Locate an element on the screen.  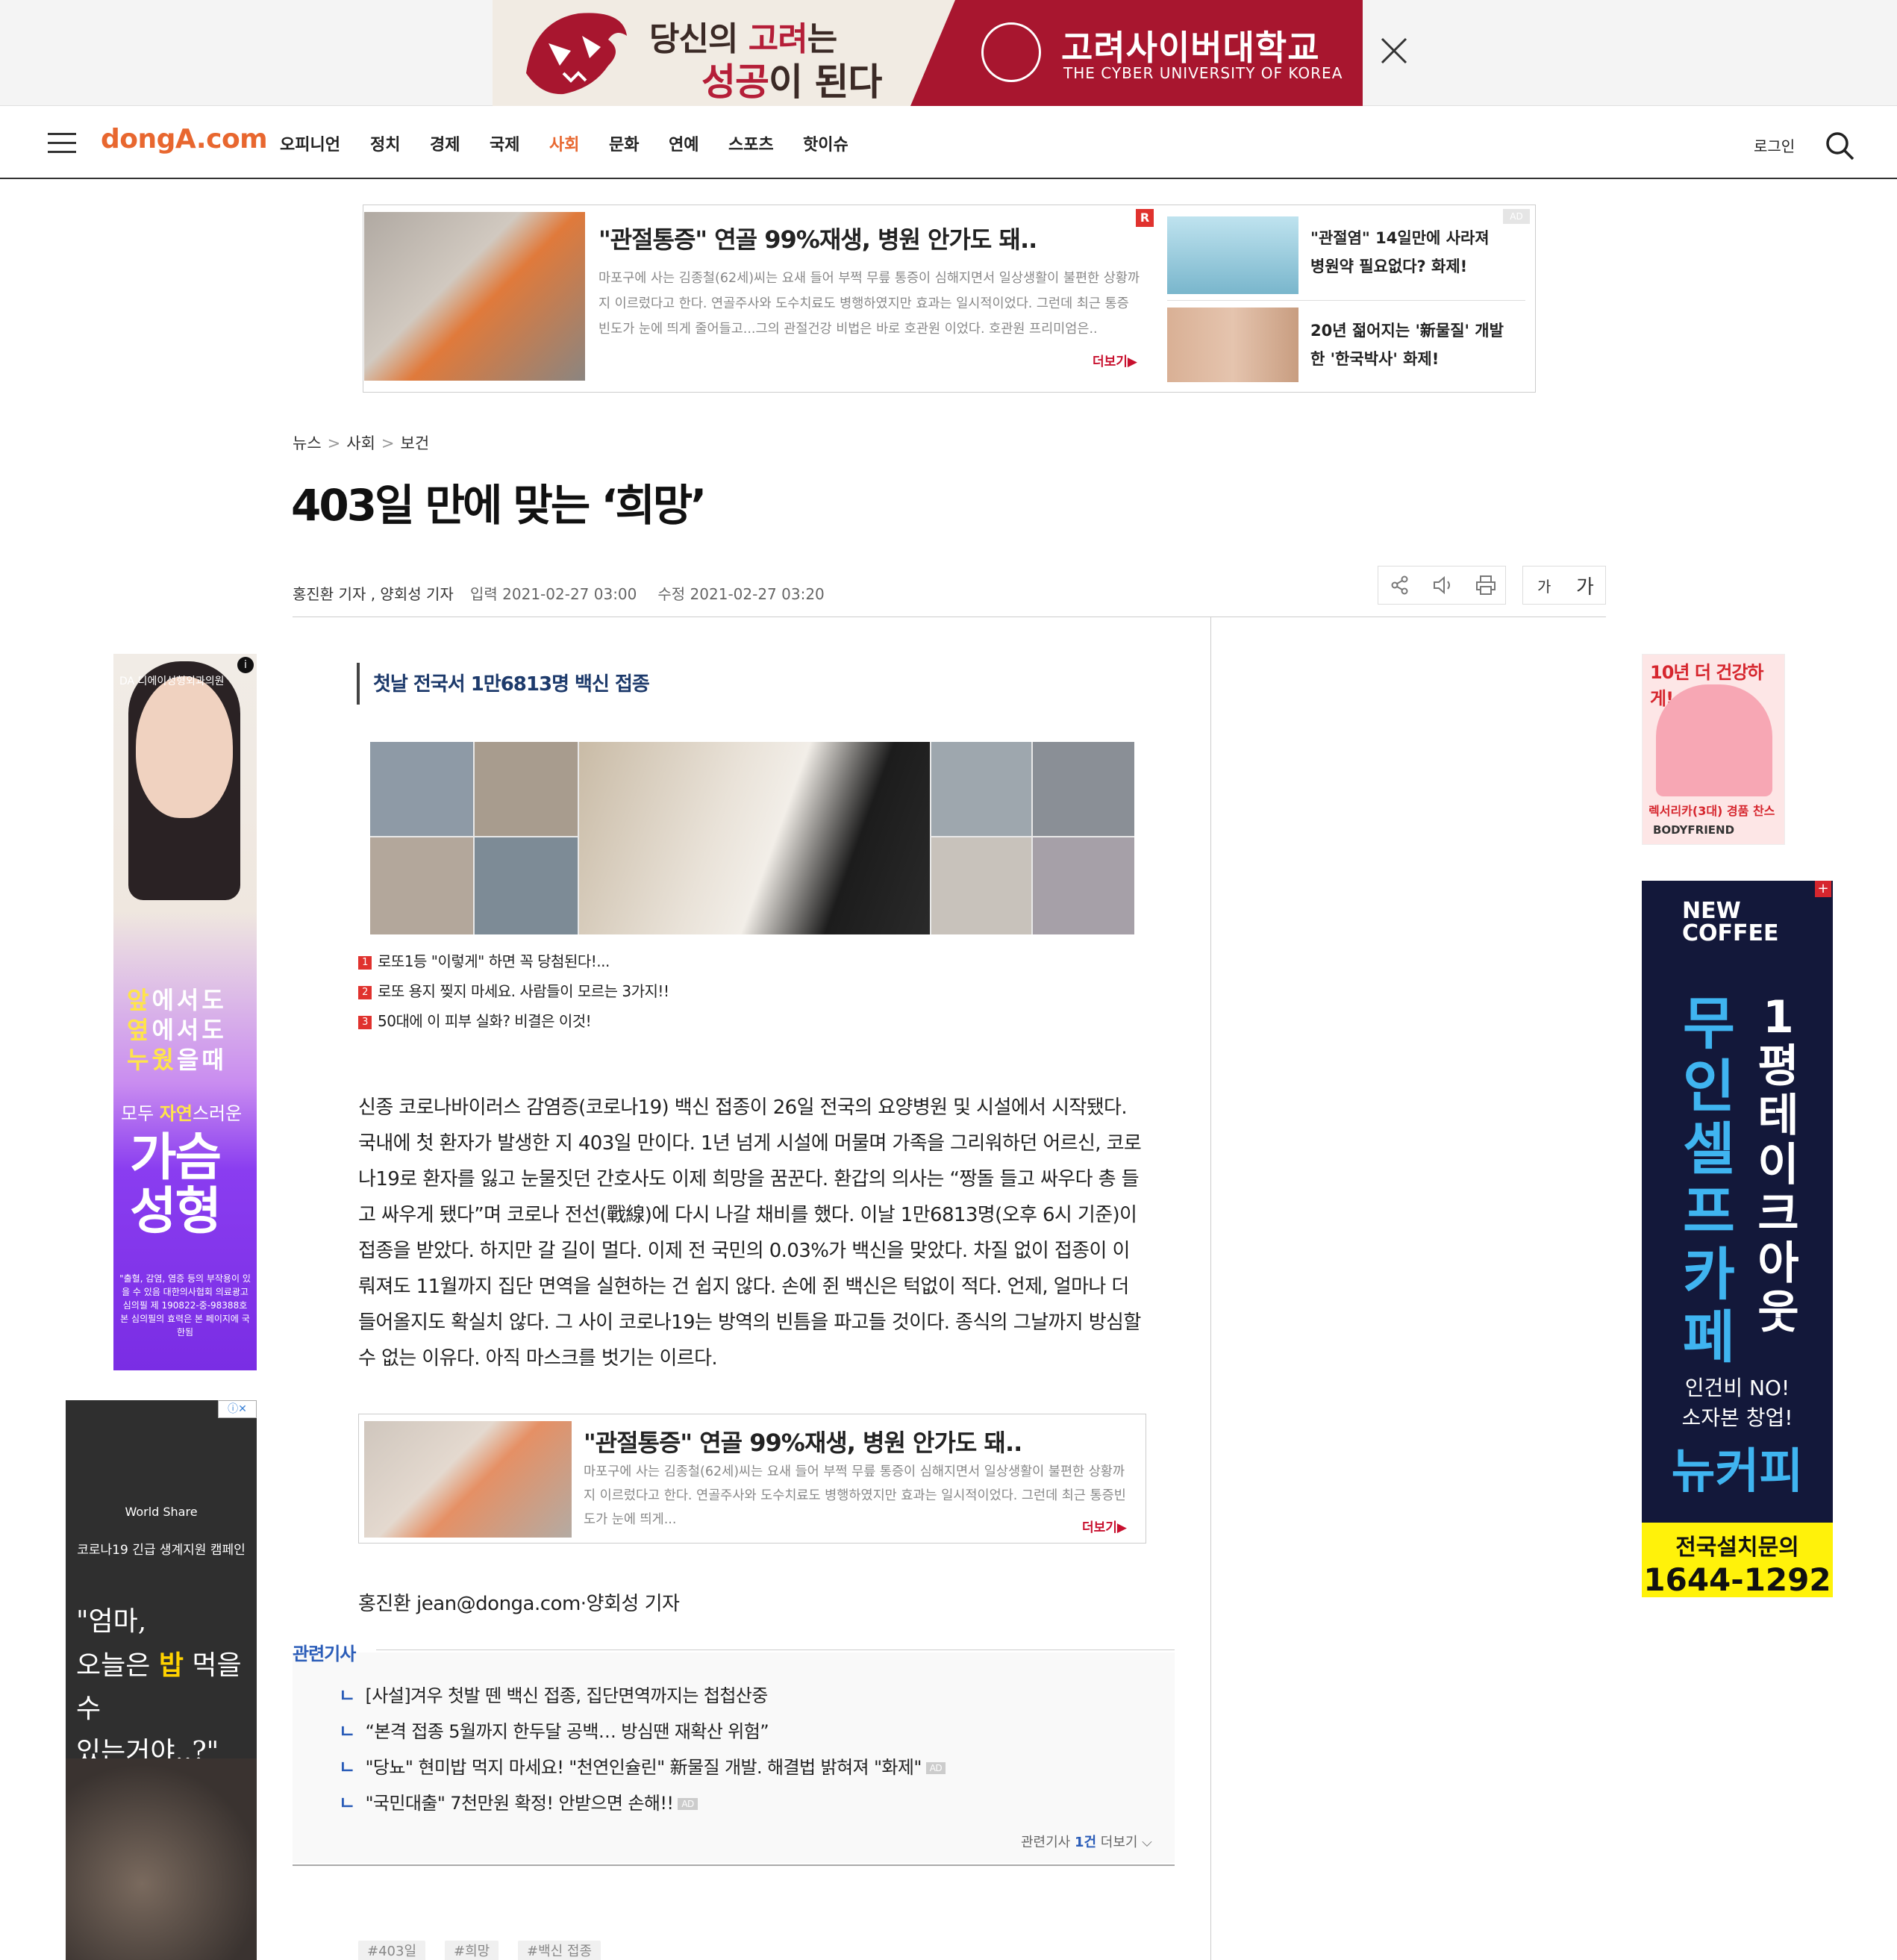
ad-brand: DA 디에이성형외과의원 is located at coordinates (172, 681).